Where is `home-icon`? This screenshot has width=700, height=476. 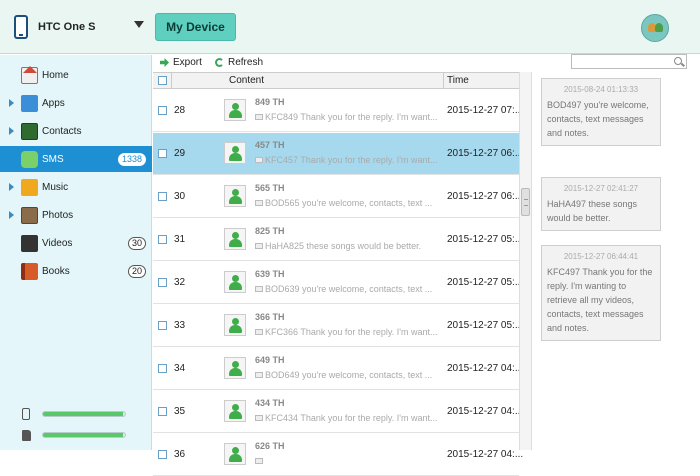
home-icon is located at coordinates (29, 74).